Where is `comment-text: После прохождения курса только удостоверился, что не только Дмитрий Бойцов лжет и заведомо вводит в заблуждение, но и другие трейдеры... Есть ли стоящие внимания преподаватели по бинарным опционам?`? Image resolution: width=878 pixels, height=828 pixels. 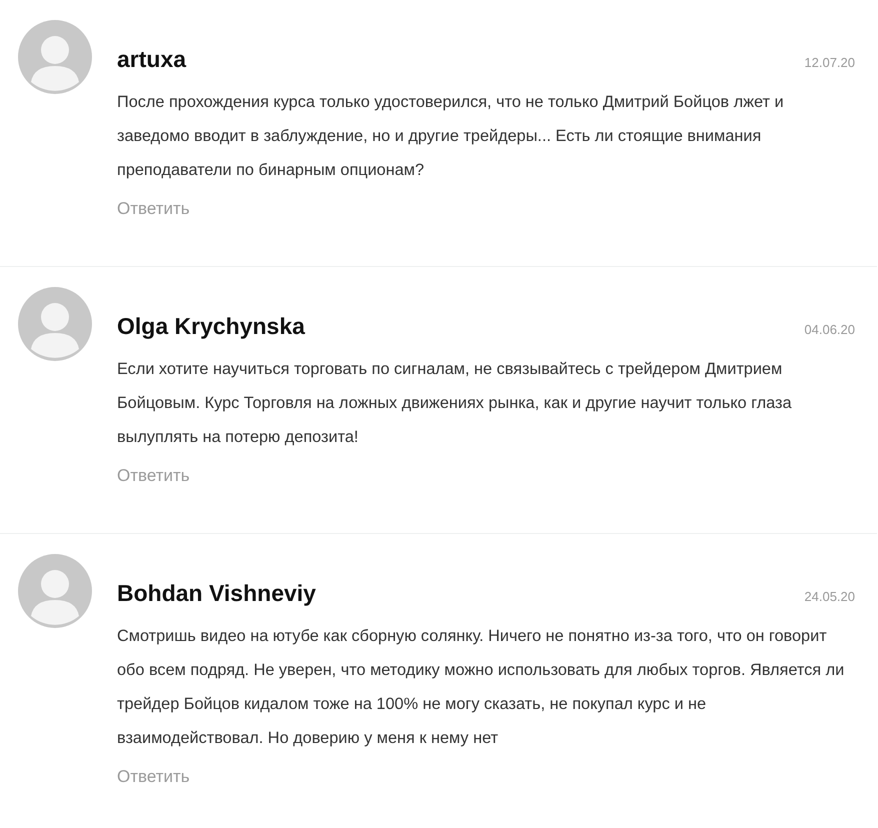 comment-text: После прохождения курса только удостоверился, что не только Дмитрий Бойцов лжет и заведомо вводит в заблуждение, но и другие трейдеры... Есть ли стоящие внимания преподаватели по бинарным опционам? is located at coordinates (451, 136).